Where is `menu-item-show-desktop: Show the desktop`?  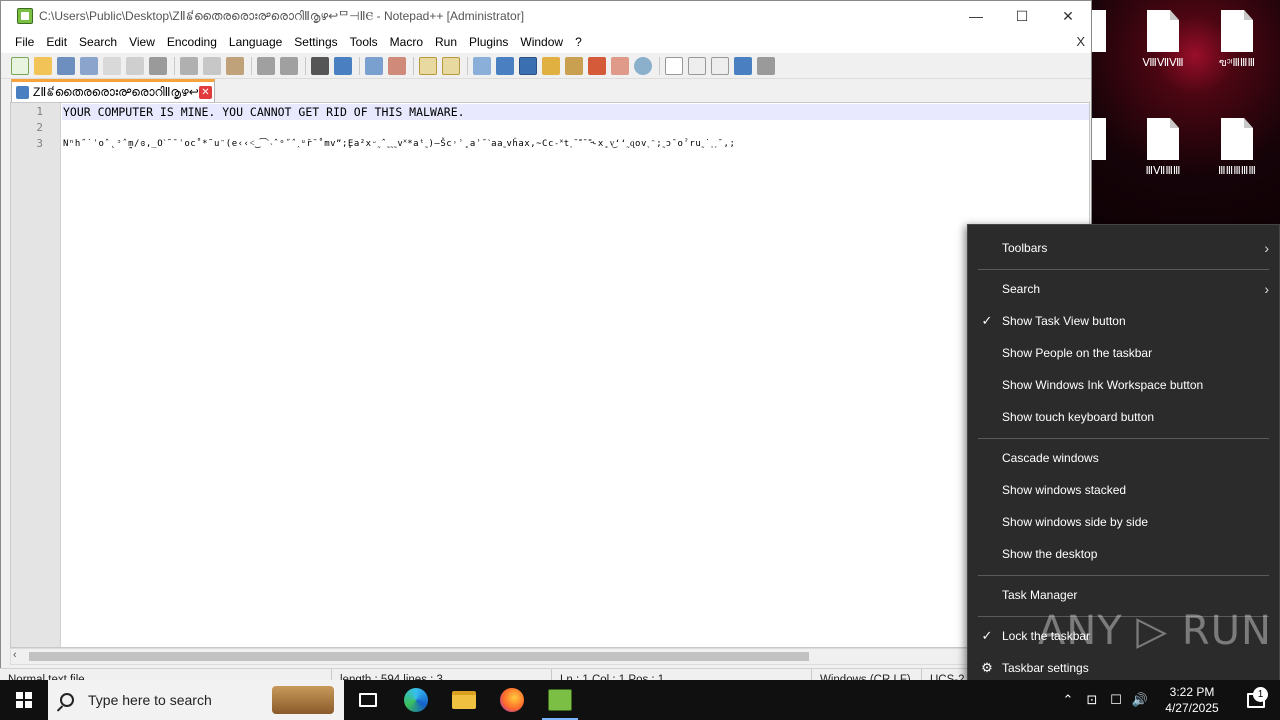 menu-item-show-desktop: Show the desktop is located at coordinates (1123, 554).